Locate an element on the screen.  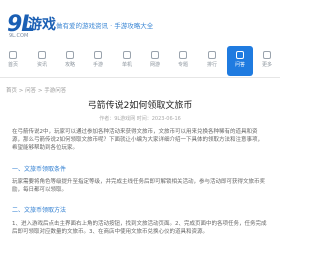
nav-item-news: 资讯 is located at coordinates (42, 61).